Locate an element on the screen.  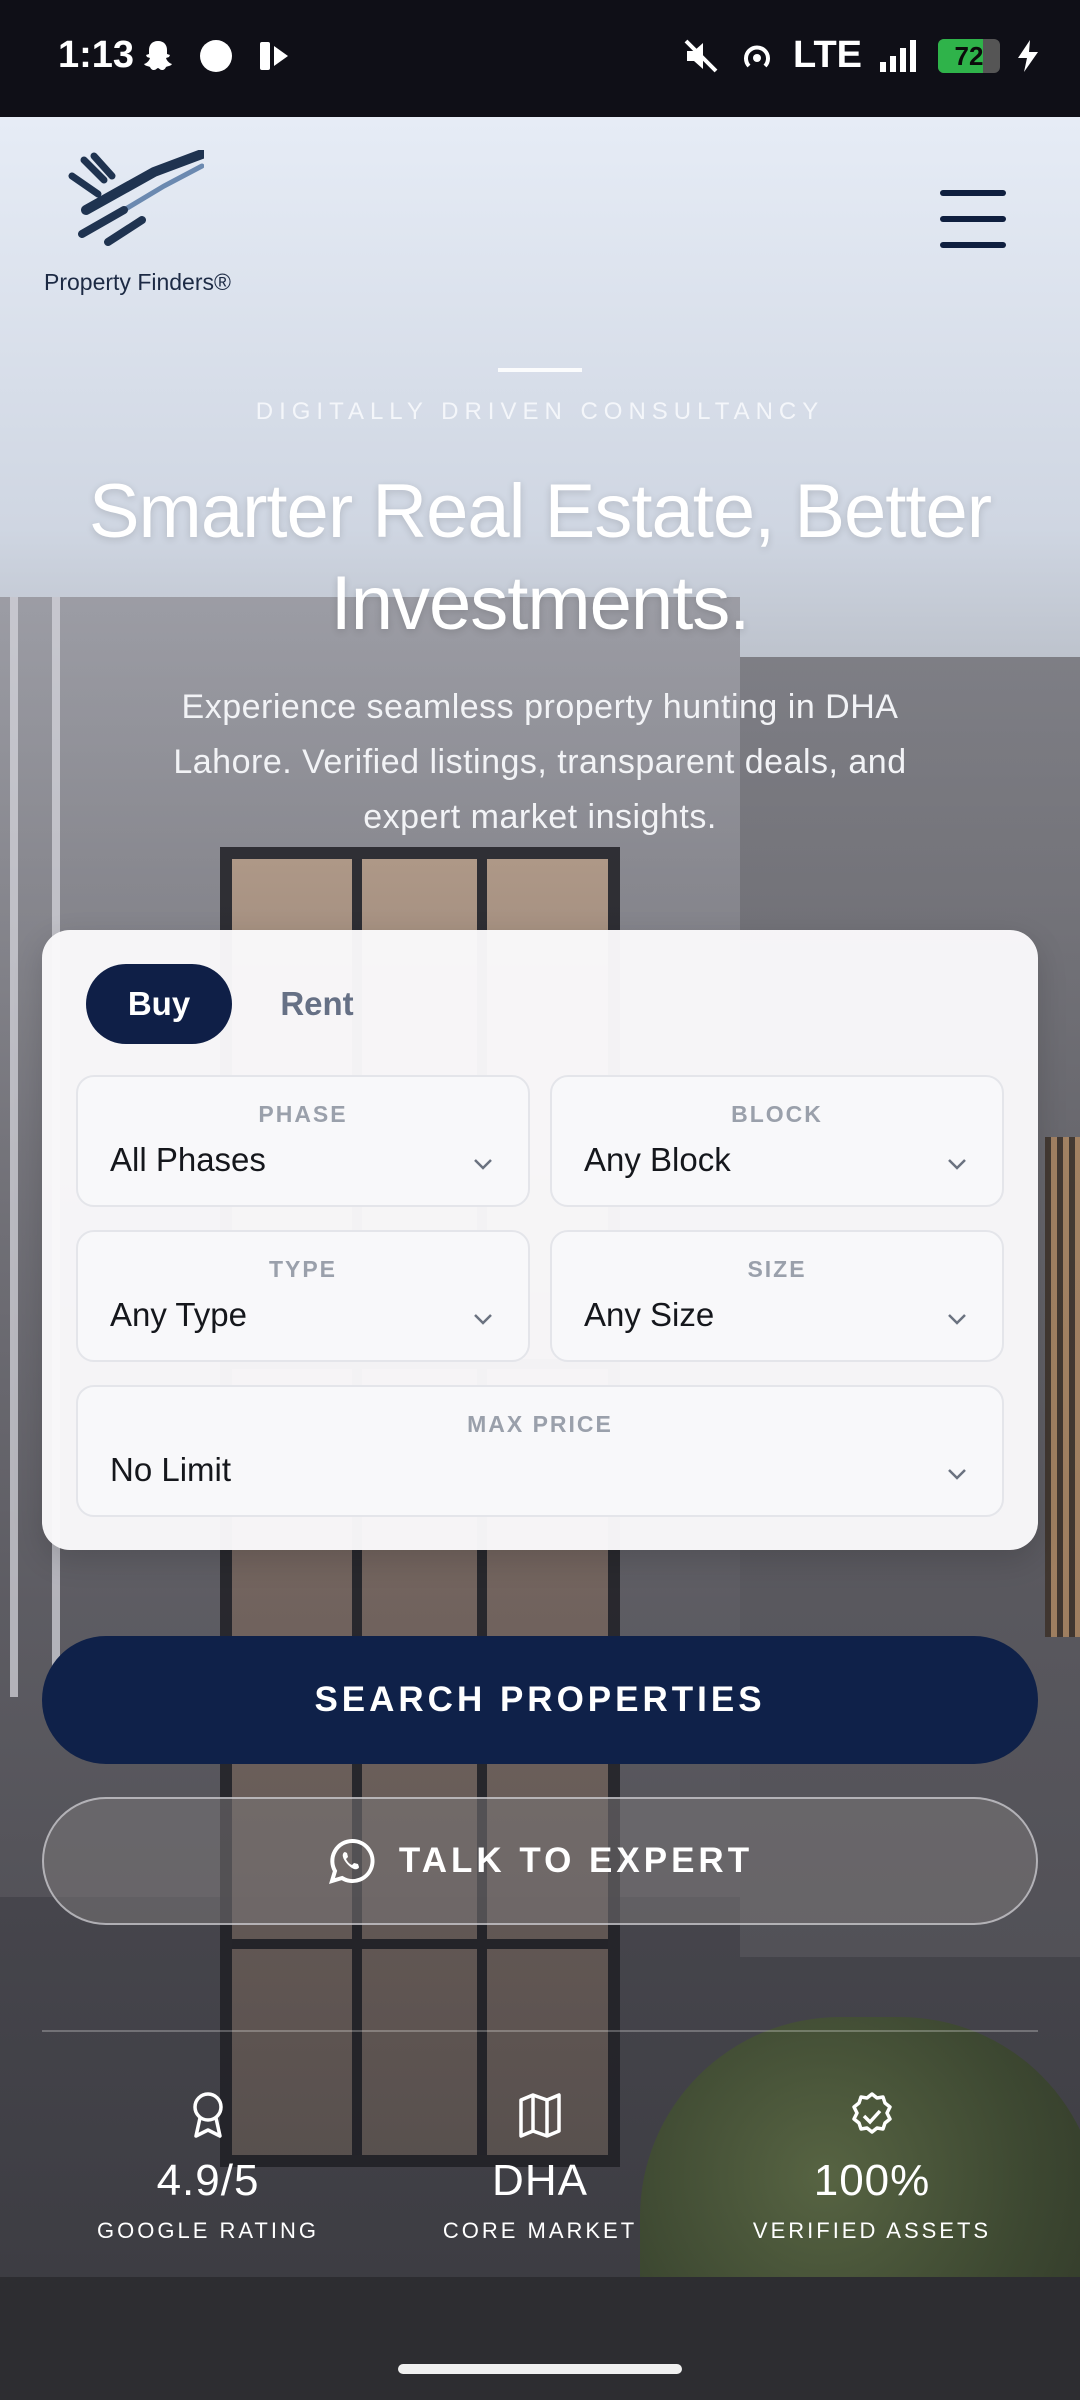
phase-select: PHASE All Phases is located at coordinates (303, 1141).